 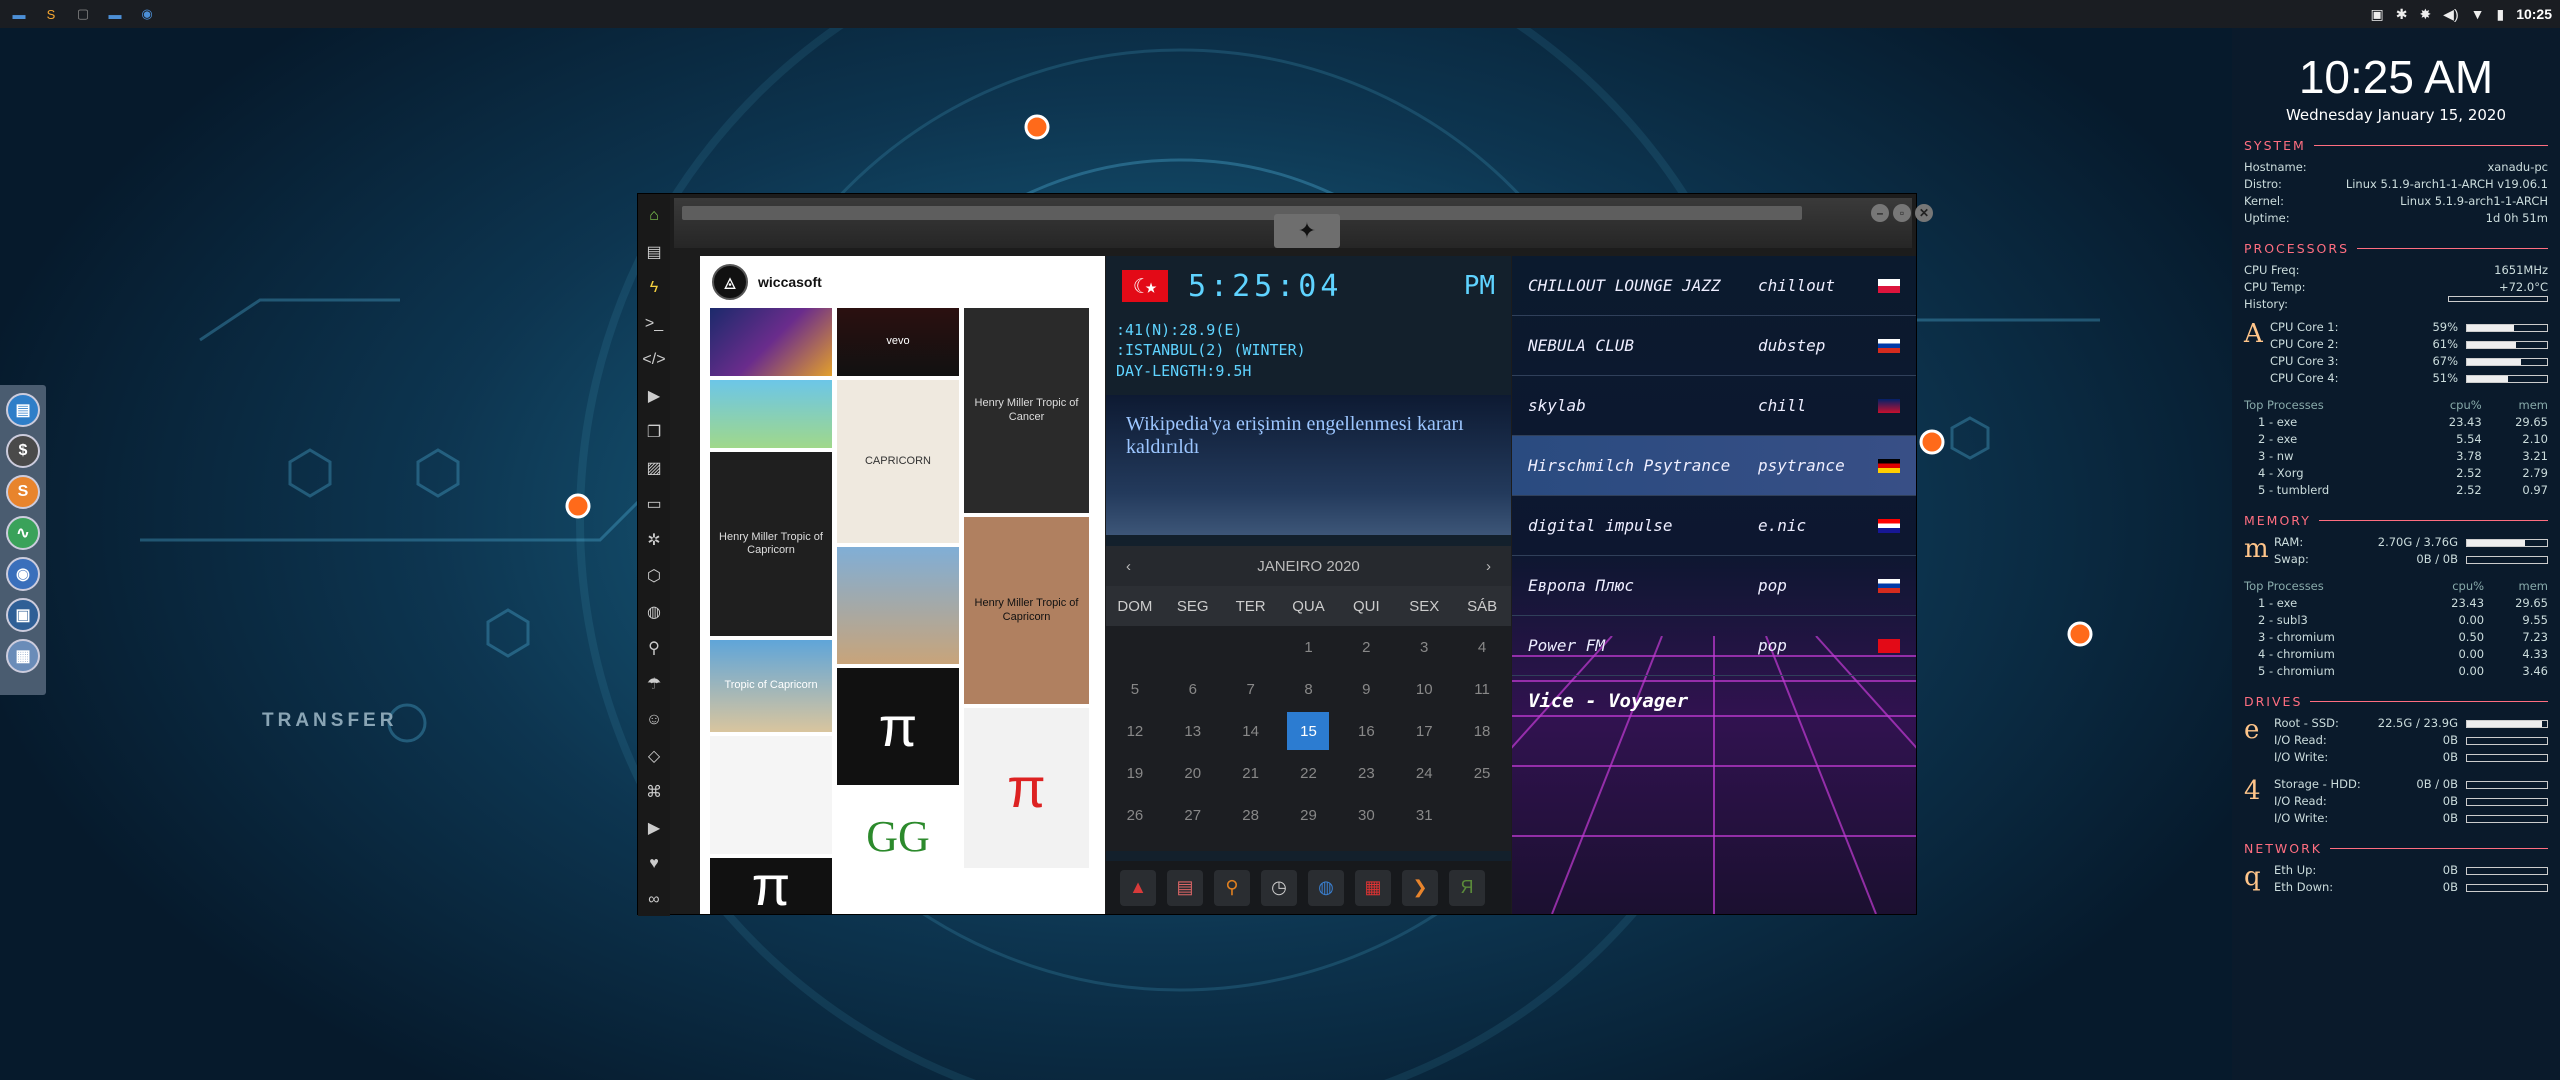 I want to click on calendar-day: 10, so click(x=1424, y=689).